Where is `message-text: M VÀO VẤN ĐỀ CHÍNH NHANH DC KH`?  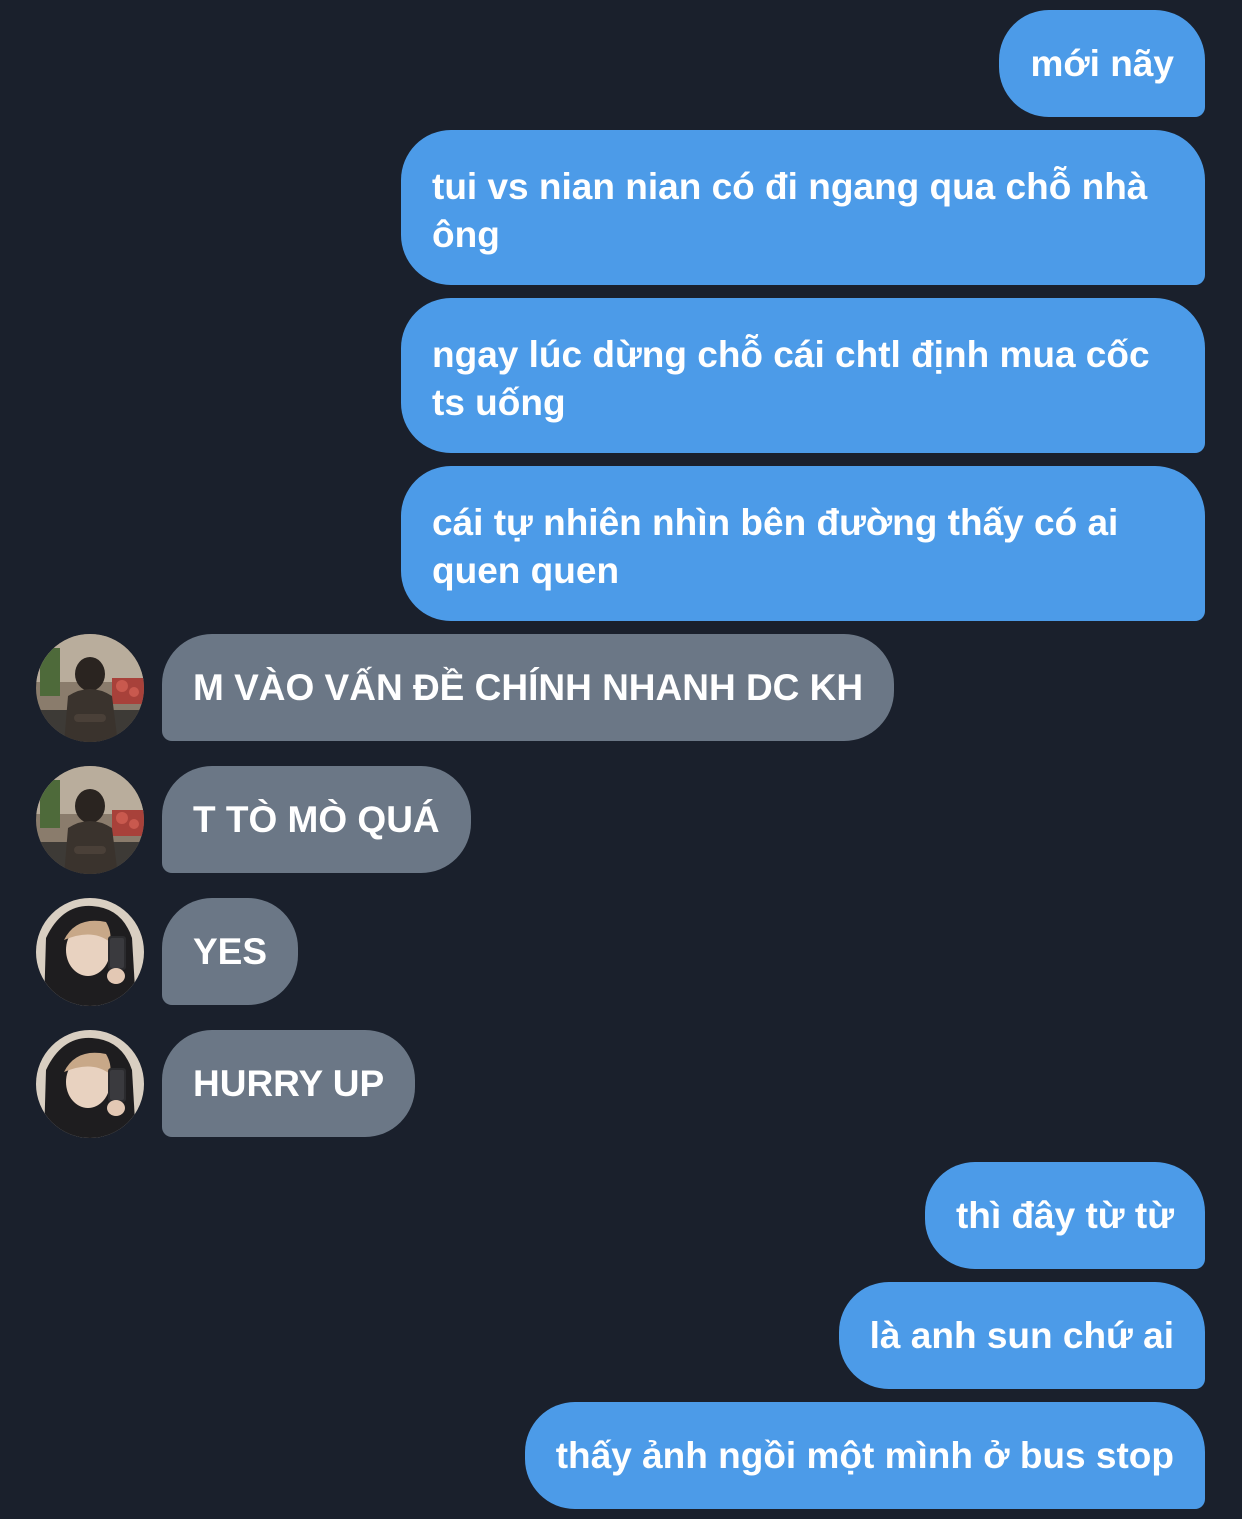 message-text: M VÀO VẤN ĐỀ CHÍNH NHANH DC KH is located at coordinates (528, 687).